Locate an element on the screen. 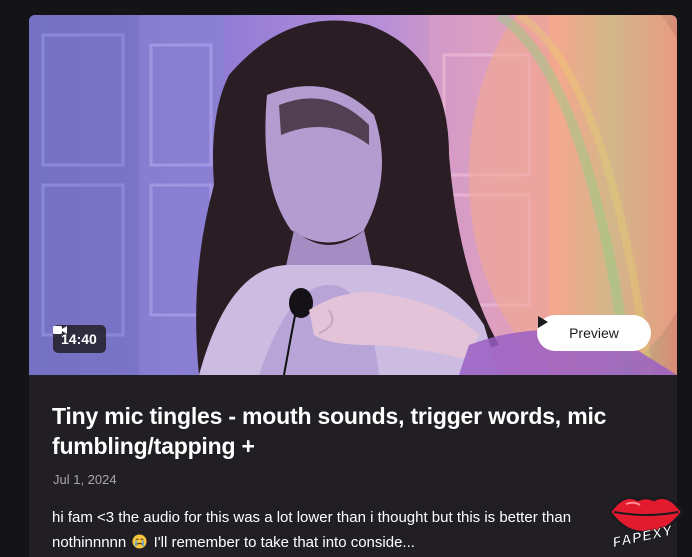  preview-button: Preview is located at coordinates (594, 333).